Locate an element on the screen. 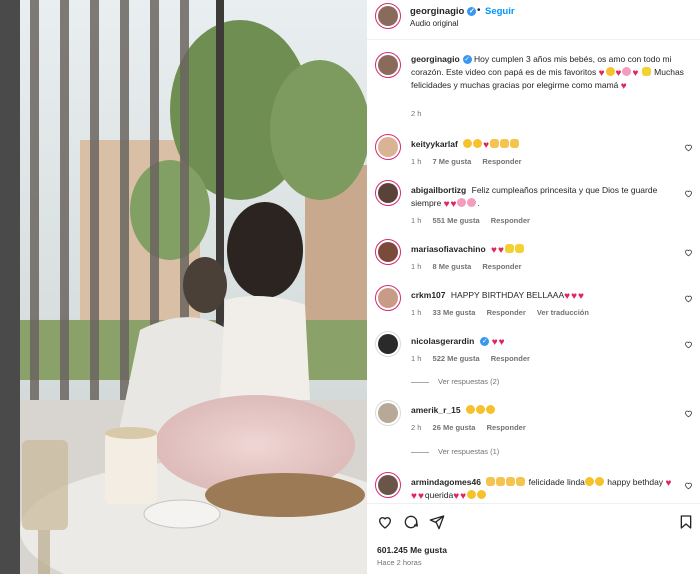  audio-link: Audio original is located at coordinates (434, 23).